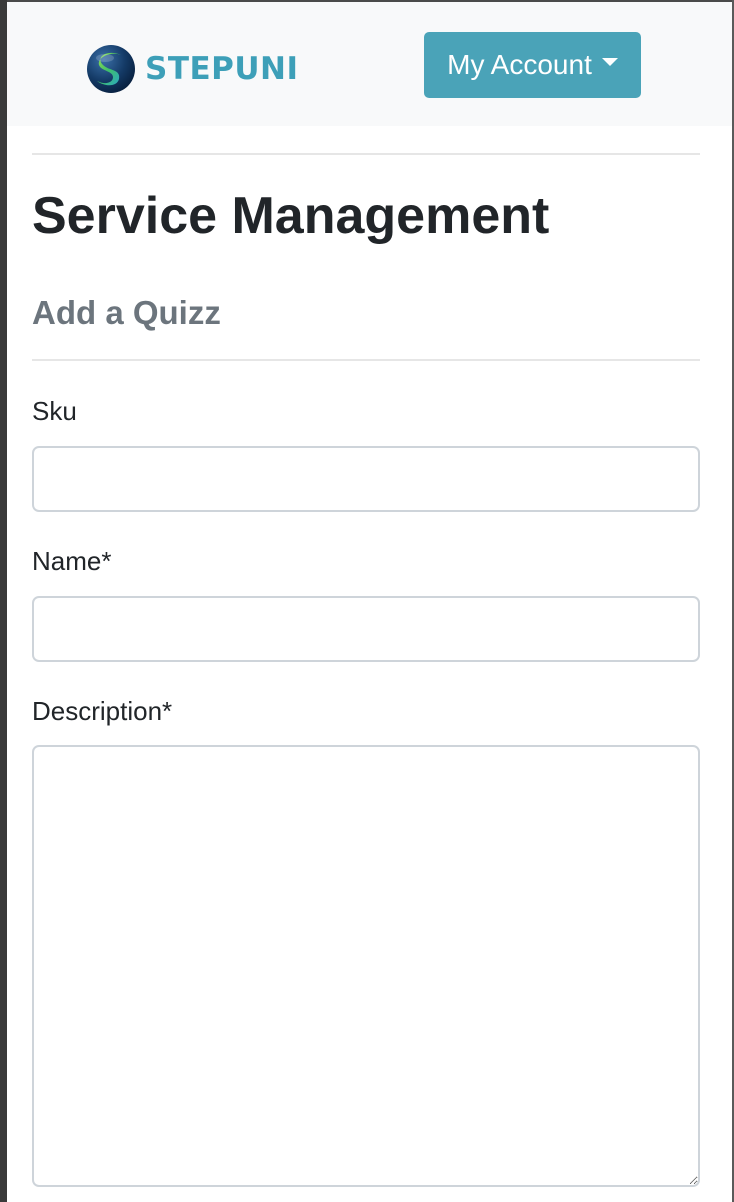 The width and height of the screenshot is (734, 1202). I want to click on sku-label: Sku, so click(54, 411).